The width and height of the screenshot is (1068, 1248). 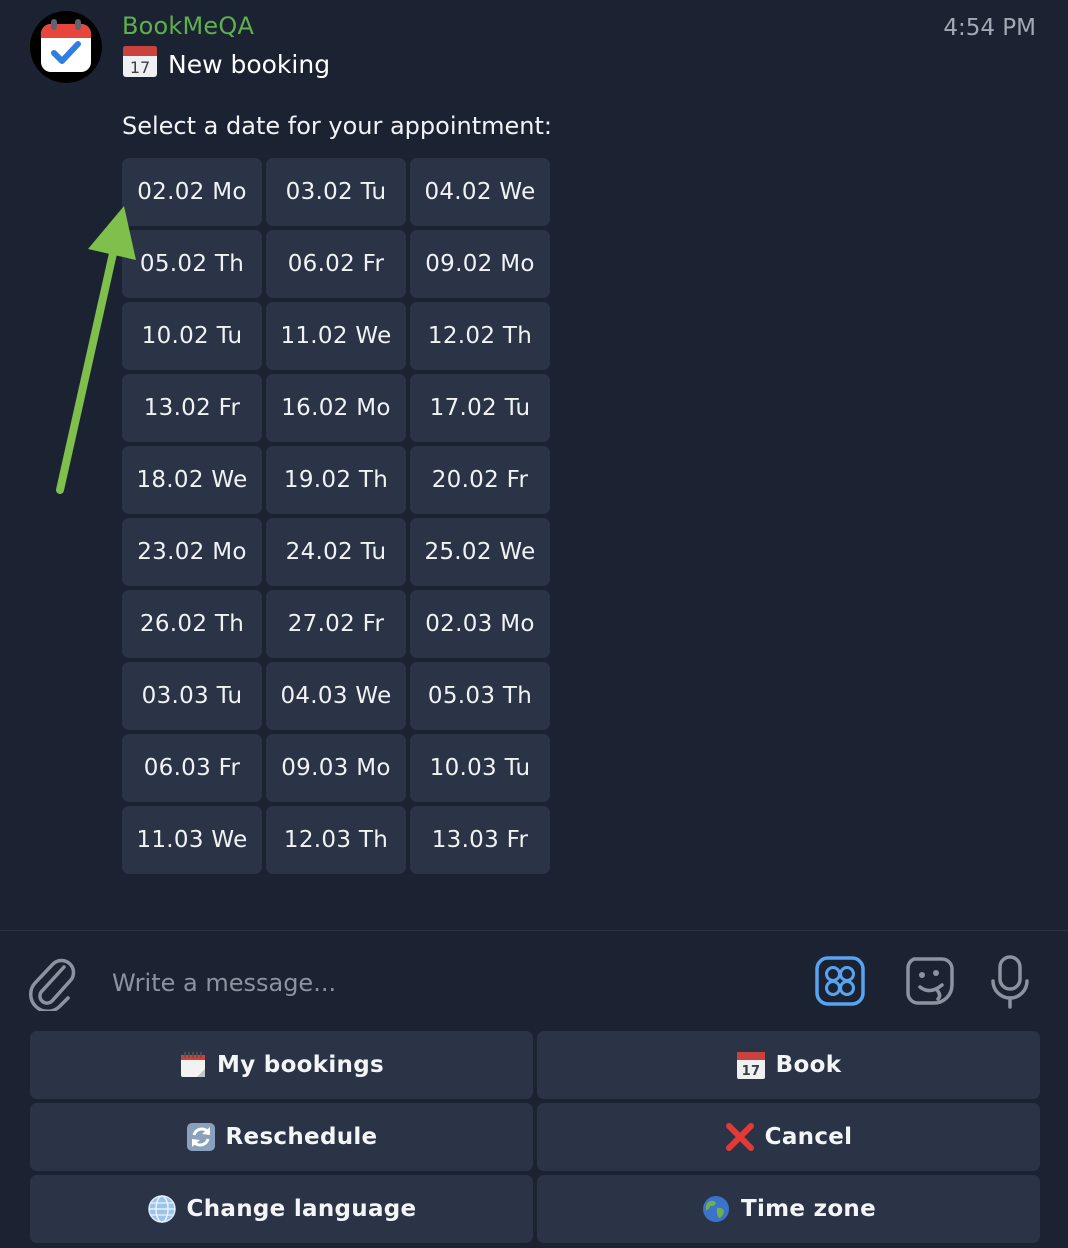 What do you see at coordinates (249, 64) in the screenshot?
I see `message-title-text: New booking` at bounding box center [249, 64].